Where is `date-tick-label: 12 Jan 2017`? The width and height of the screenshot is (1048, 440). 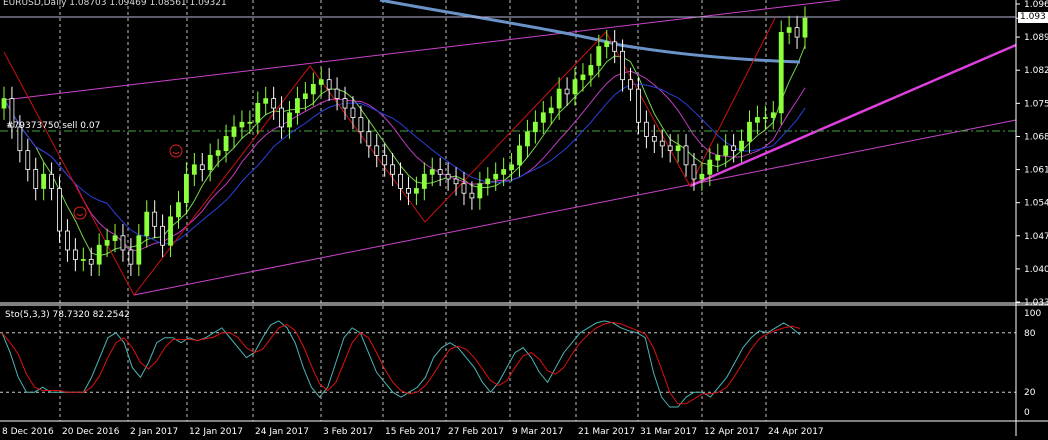
date-tick-label: 12 Jan 2017 is located at coordinates (216, 431).